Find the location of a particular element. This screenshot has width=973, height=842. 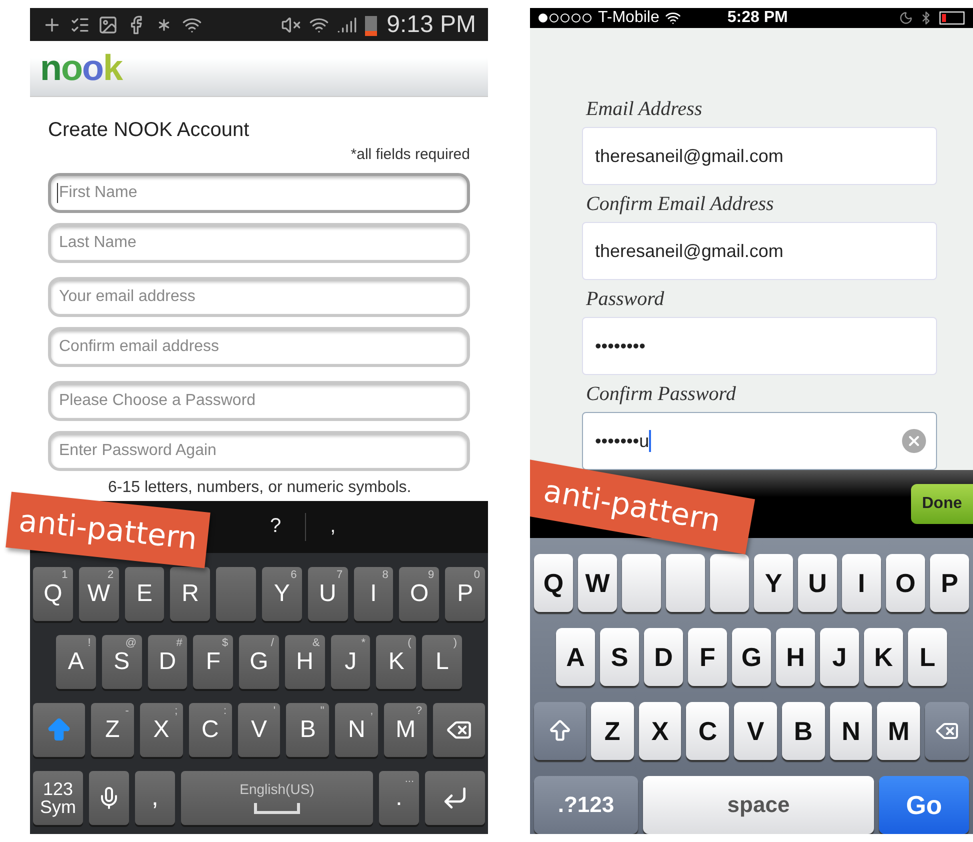

keyboard-key: V ' is located at coordinates (259, 729).